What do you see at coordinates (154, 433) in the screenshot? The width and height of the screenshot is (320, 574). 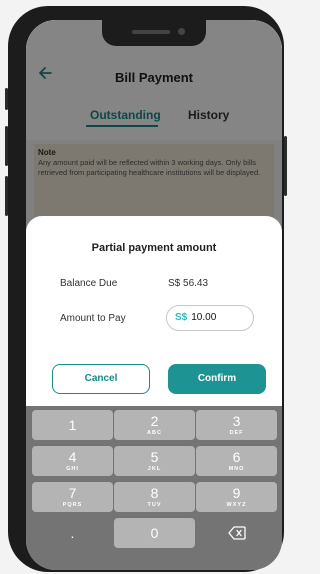 I see `key-2-letters: ABC` at bounding box center [154, 433].